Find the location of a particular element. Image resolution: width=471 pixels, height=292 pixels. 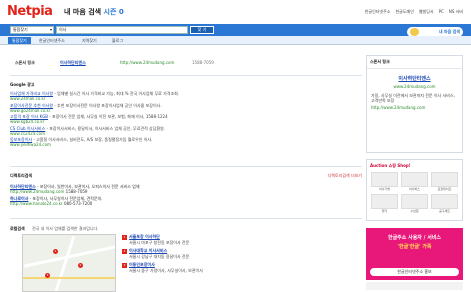

shopping-item: 포장테이프 is located at coordinates (444, 181).